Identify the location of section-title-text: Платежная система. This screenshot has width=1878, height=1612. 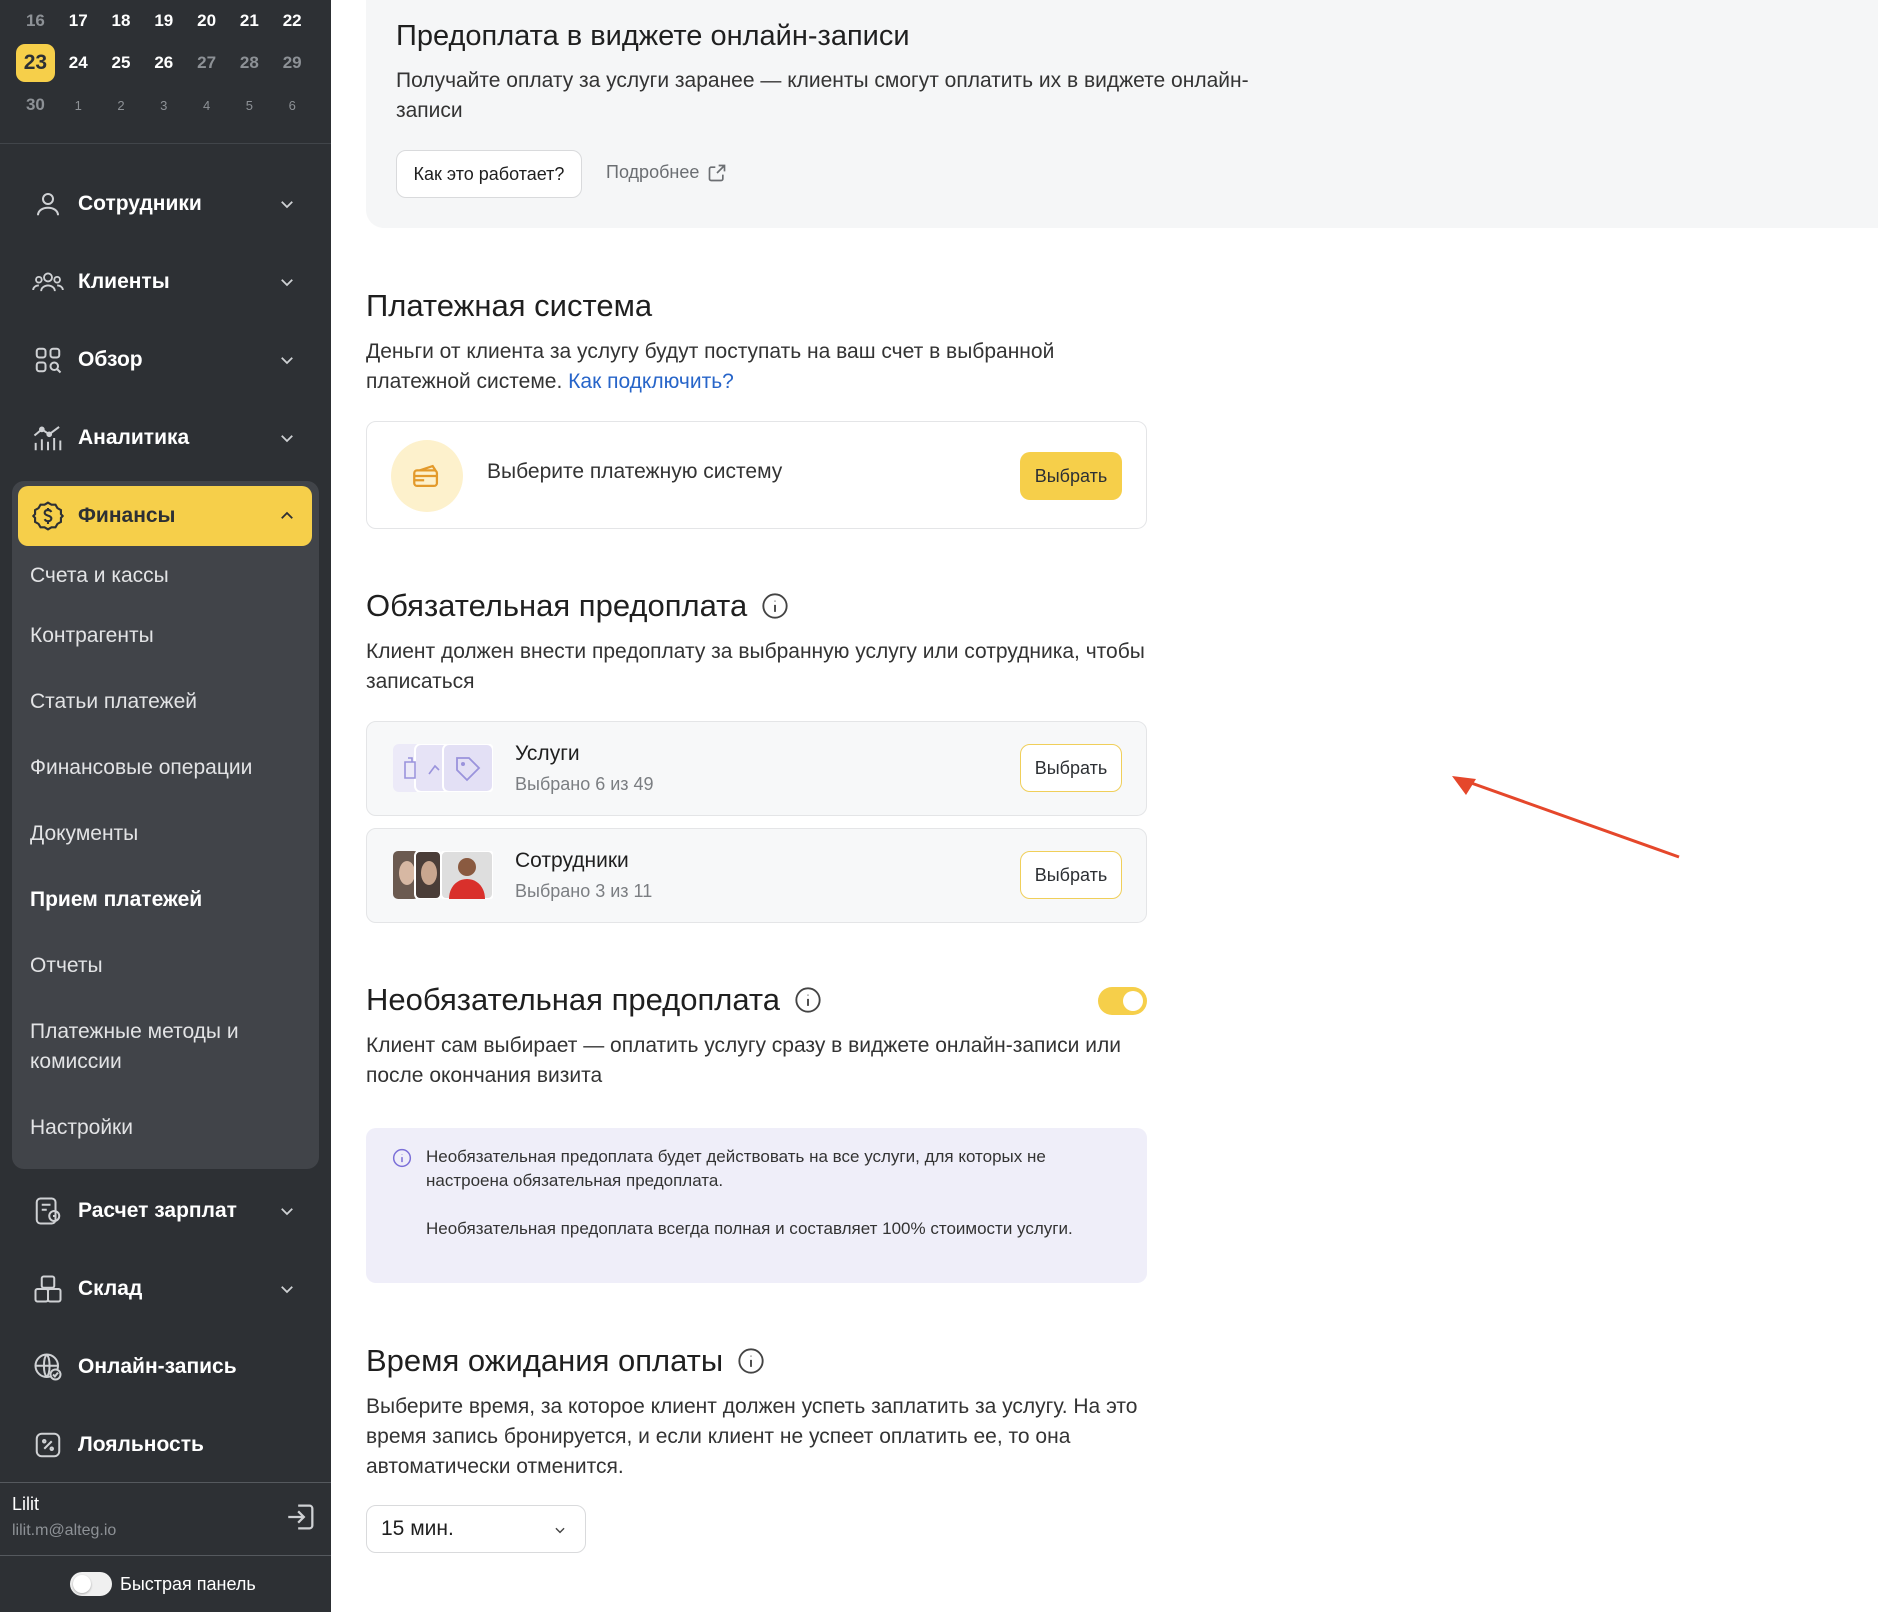
(509, 305).